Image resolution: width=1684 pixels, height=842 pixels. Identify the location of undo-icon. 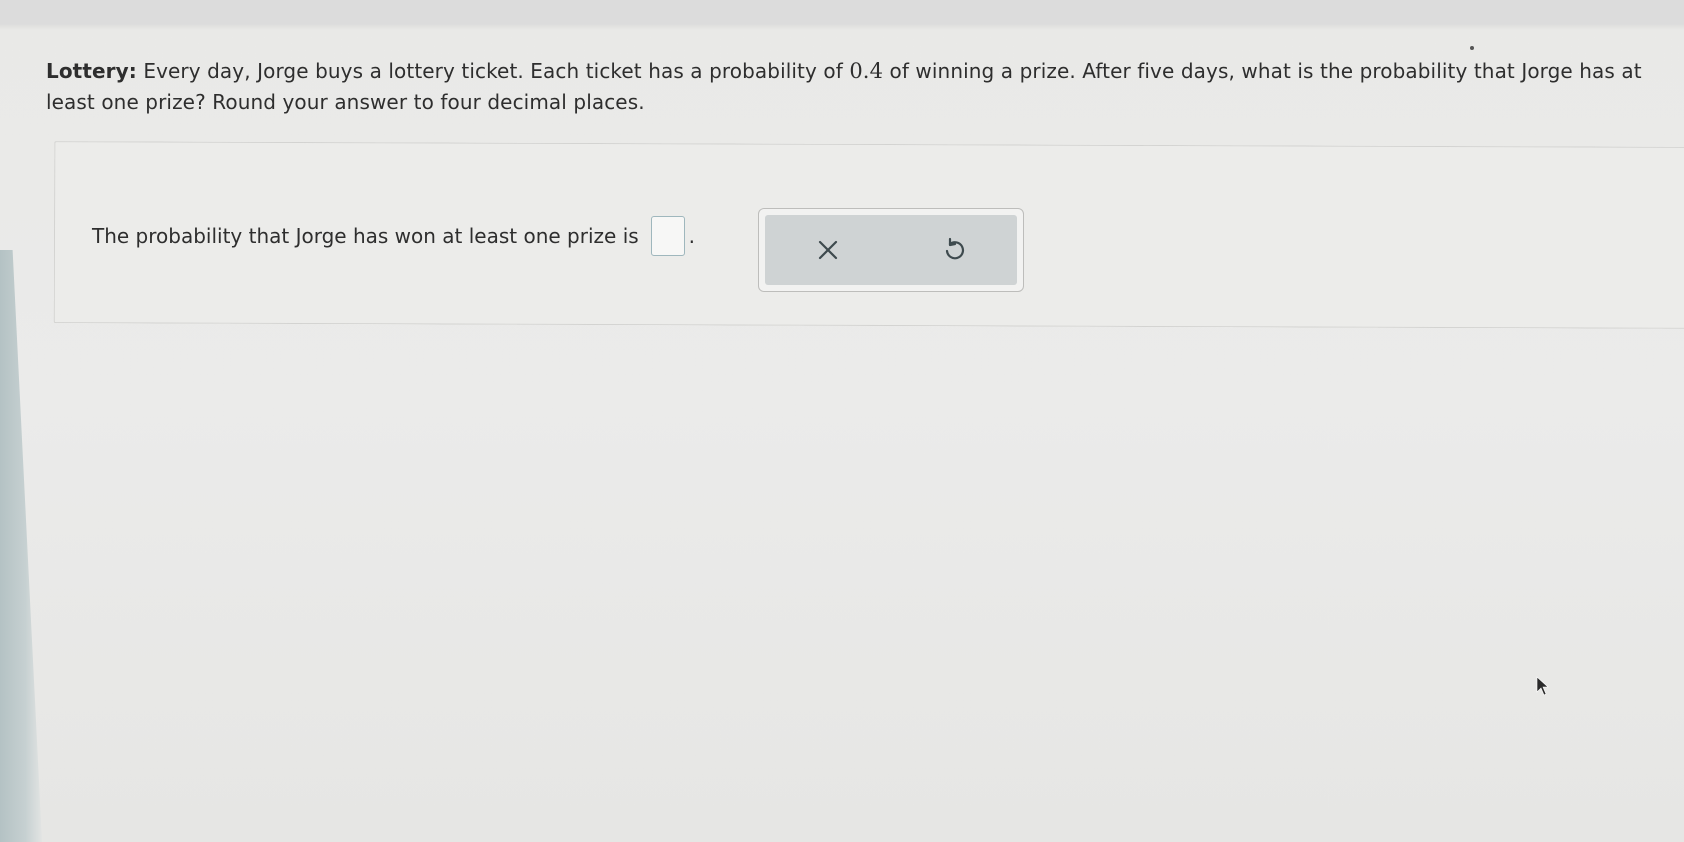
(955, 248).